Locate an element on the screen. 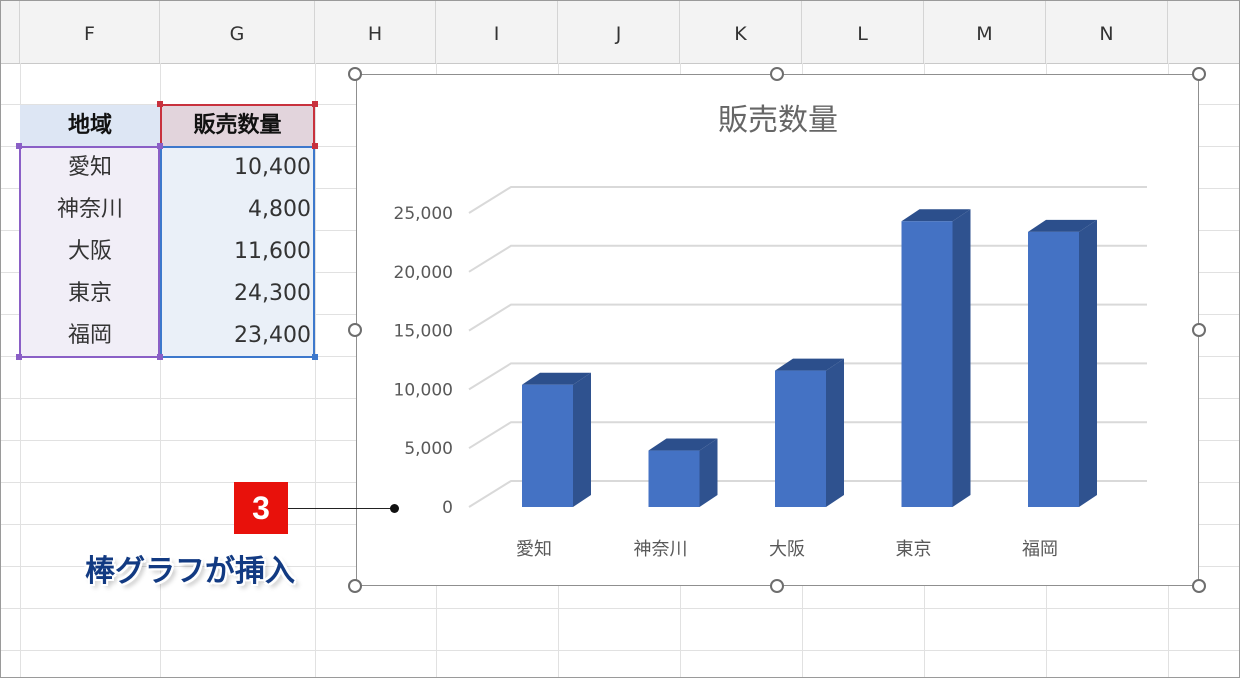  column-header-l: L is located at coordinates (863, 32).